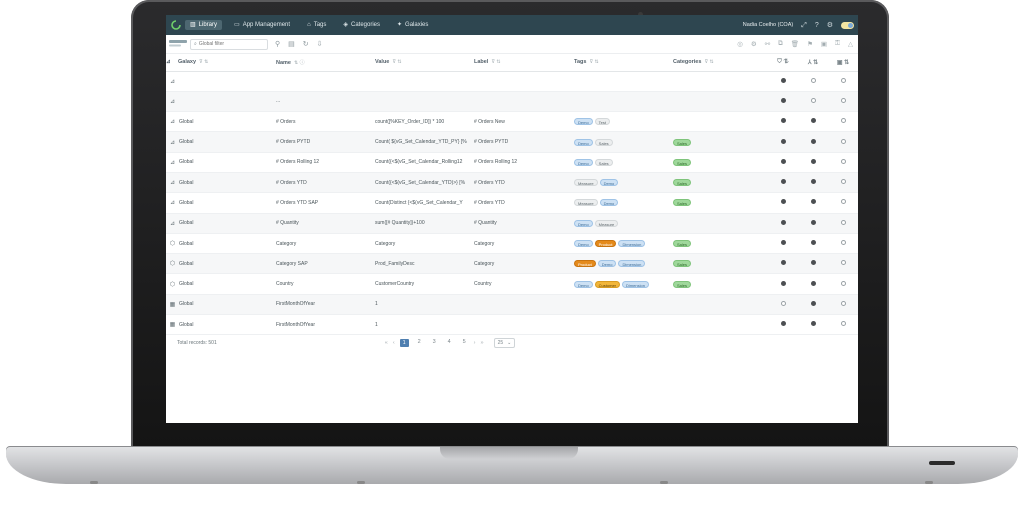 The width and height of the screenshot is (1024, 520). Describe the element at coordinates (623, 63) in the screenshot. I see `header-tags: Tags ⊽ ⇅` at that location.